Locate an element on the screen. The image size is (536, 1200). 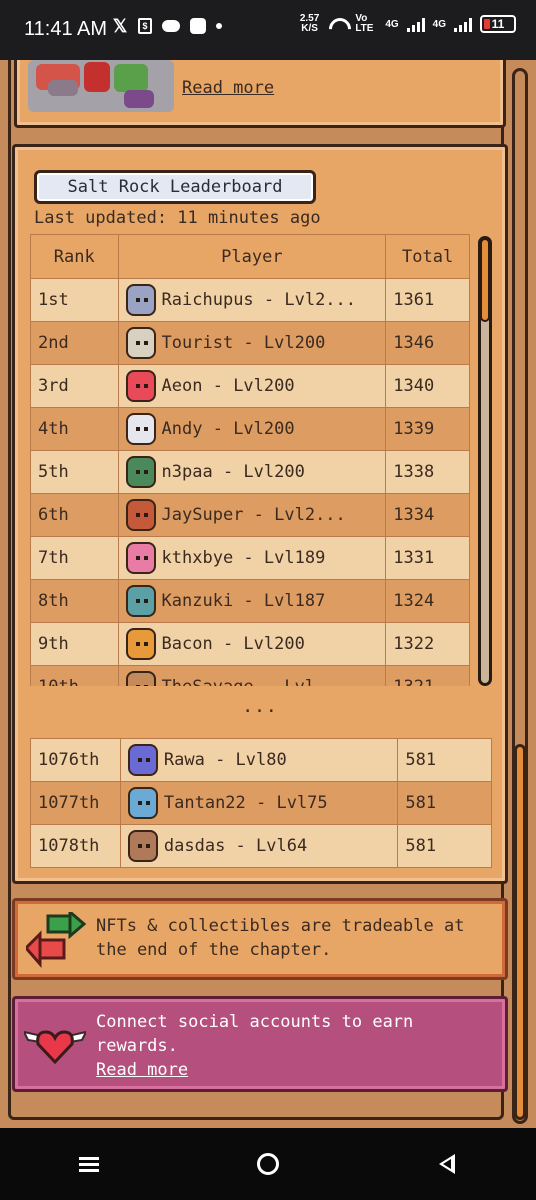
total-cell: 1361 is located at coordinates (427, 300).